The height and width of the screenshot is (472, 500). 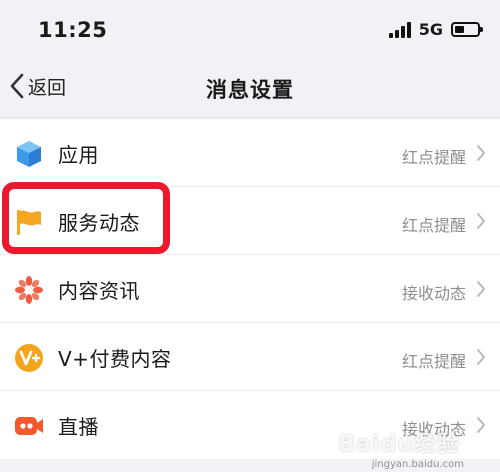 I want to click on status-time: 11:25, so click(x=73, y=30).